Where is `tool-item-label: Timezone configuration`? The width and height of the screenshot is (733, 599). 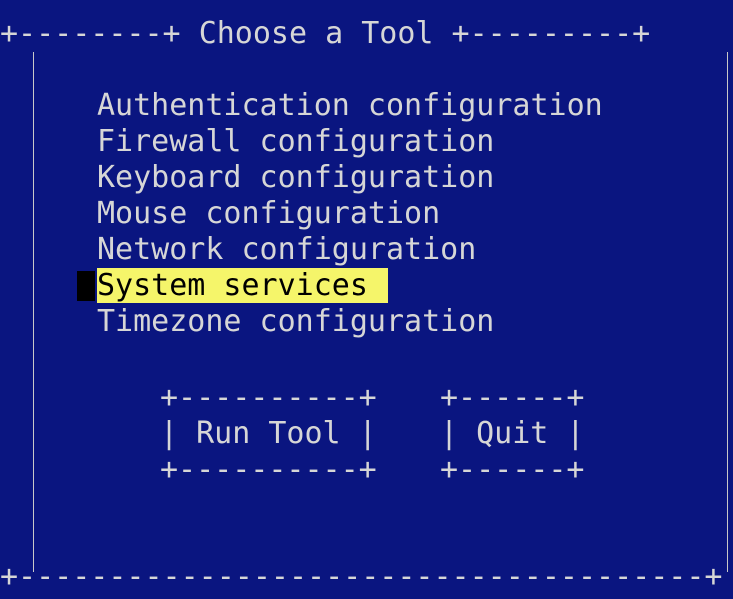
tool-item-label: Timezone configuration is located at coordinates (296, 321).